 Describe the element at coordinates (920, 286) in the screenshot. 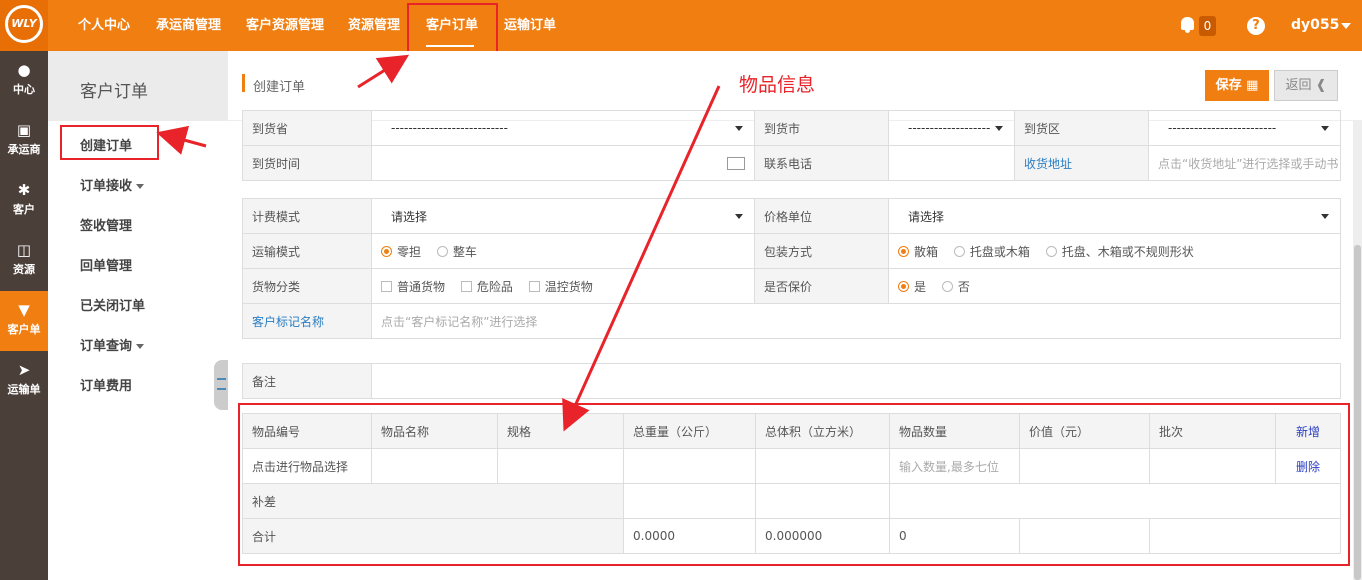

I see `radio-label: 是` at that location.